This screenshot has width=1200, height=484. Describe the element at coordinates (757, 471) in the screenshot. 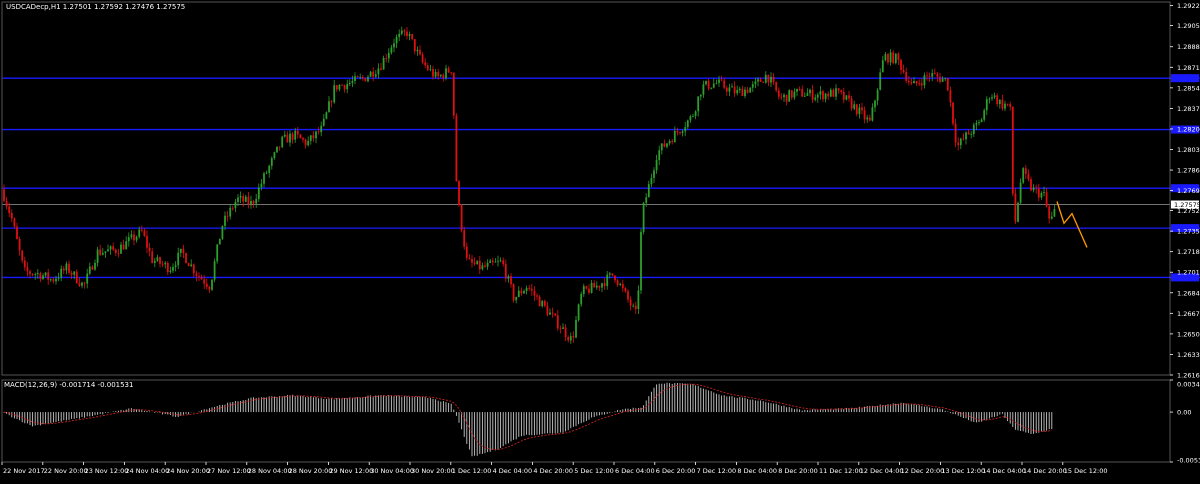

I see `time-tick-label: 8 Dec 04:00` at that location.